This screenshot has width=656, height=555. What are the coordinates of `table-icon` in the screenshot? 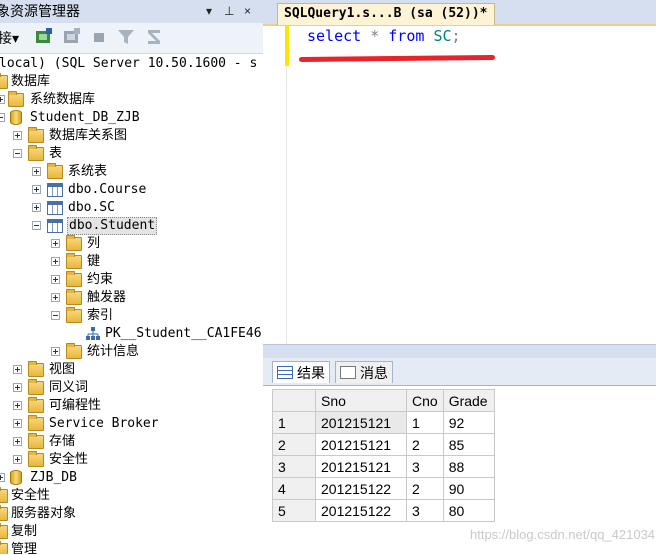 It's located at (55, 208).